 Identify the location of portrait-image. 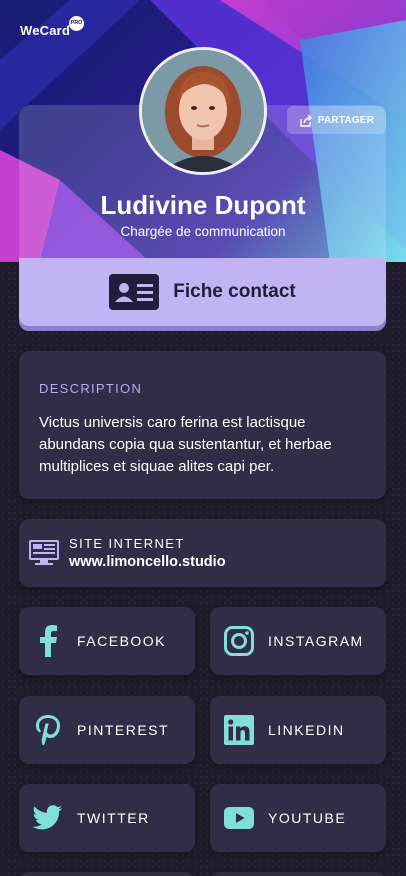
(203, 111).